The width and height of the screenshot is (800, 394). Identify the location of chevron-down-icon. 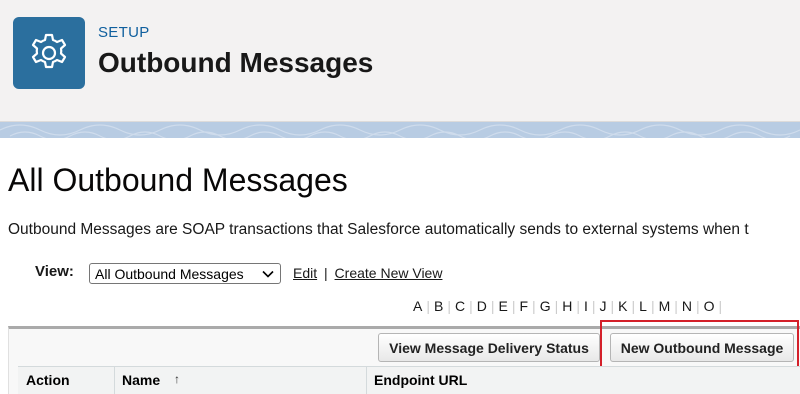
(268, 275).